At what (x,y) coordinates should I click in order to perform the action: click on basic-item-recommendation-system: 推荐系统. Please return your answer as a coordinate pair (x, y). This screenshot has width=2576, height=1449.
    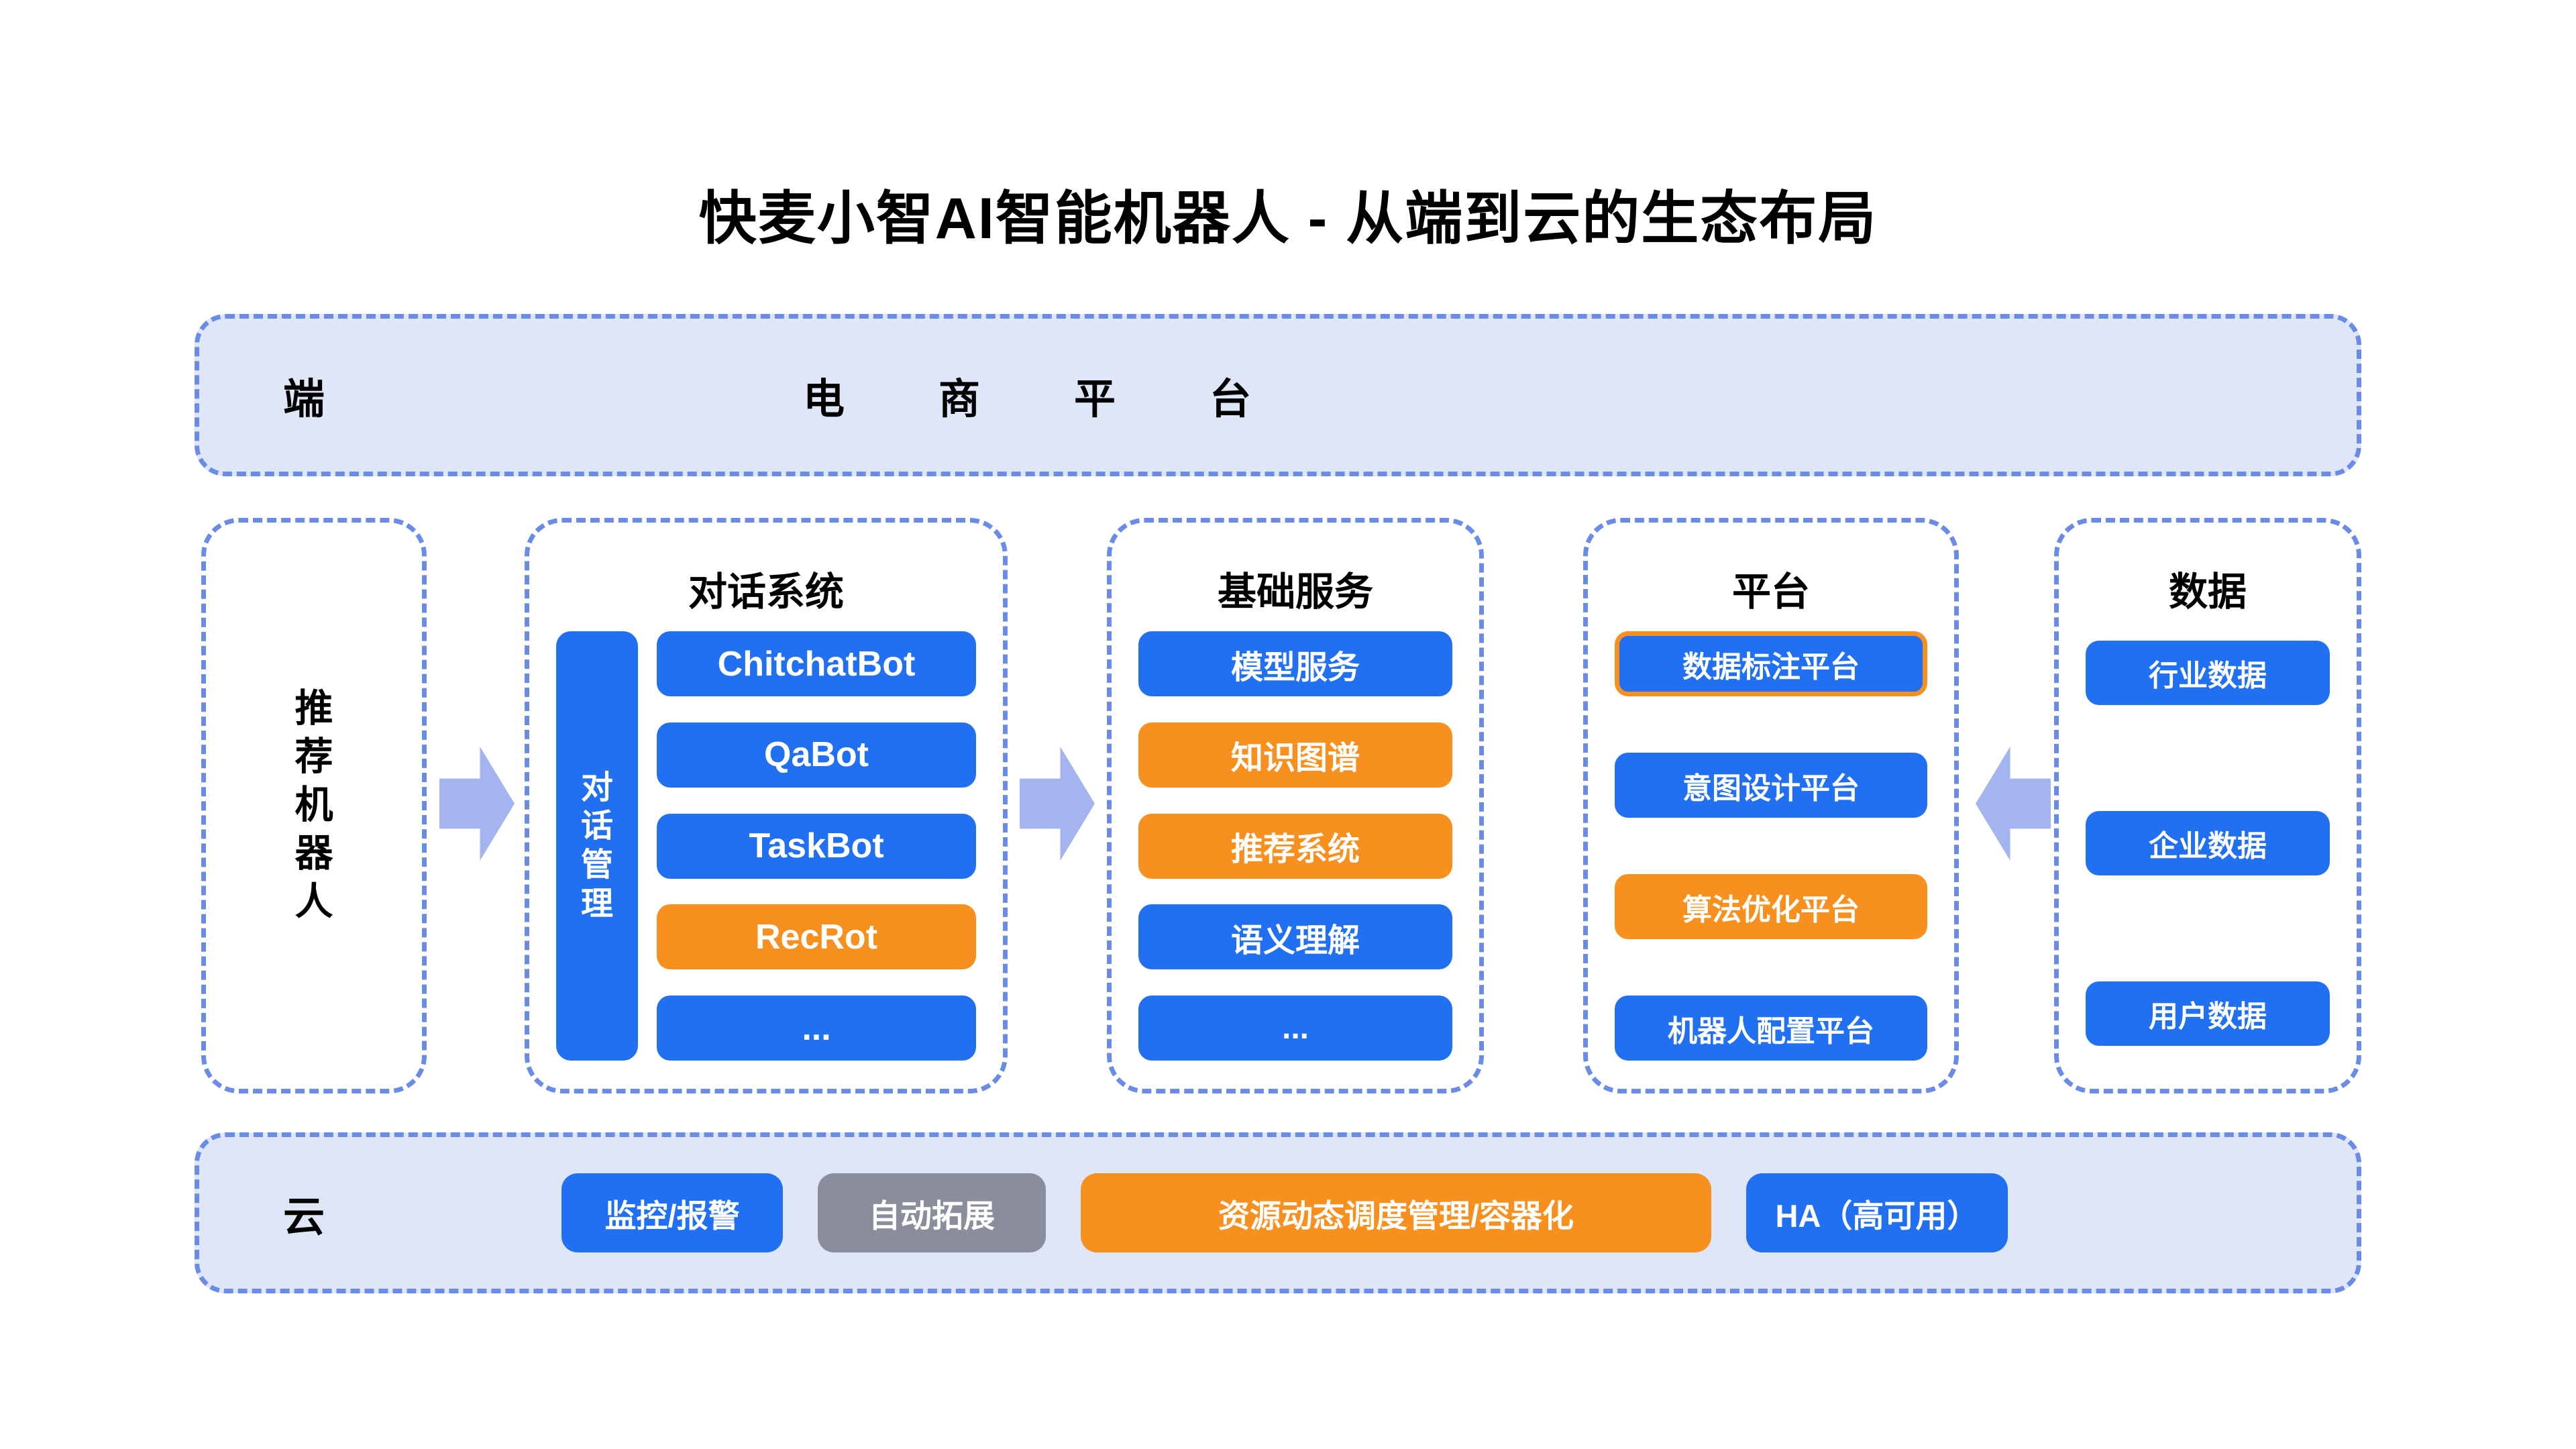
    Looking at the image, I should click on (1295, 846).